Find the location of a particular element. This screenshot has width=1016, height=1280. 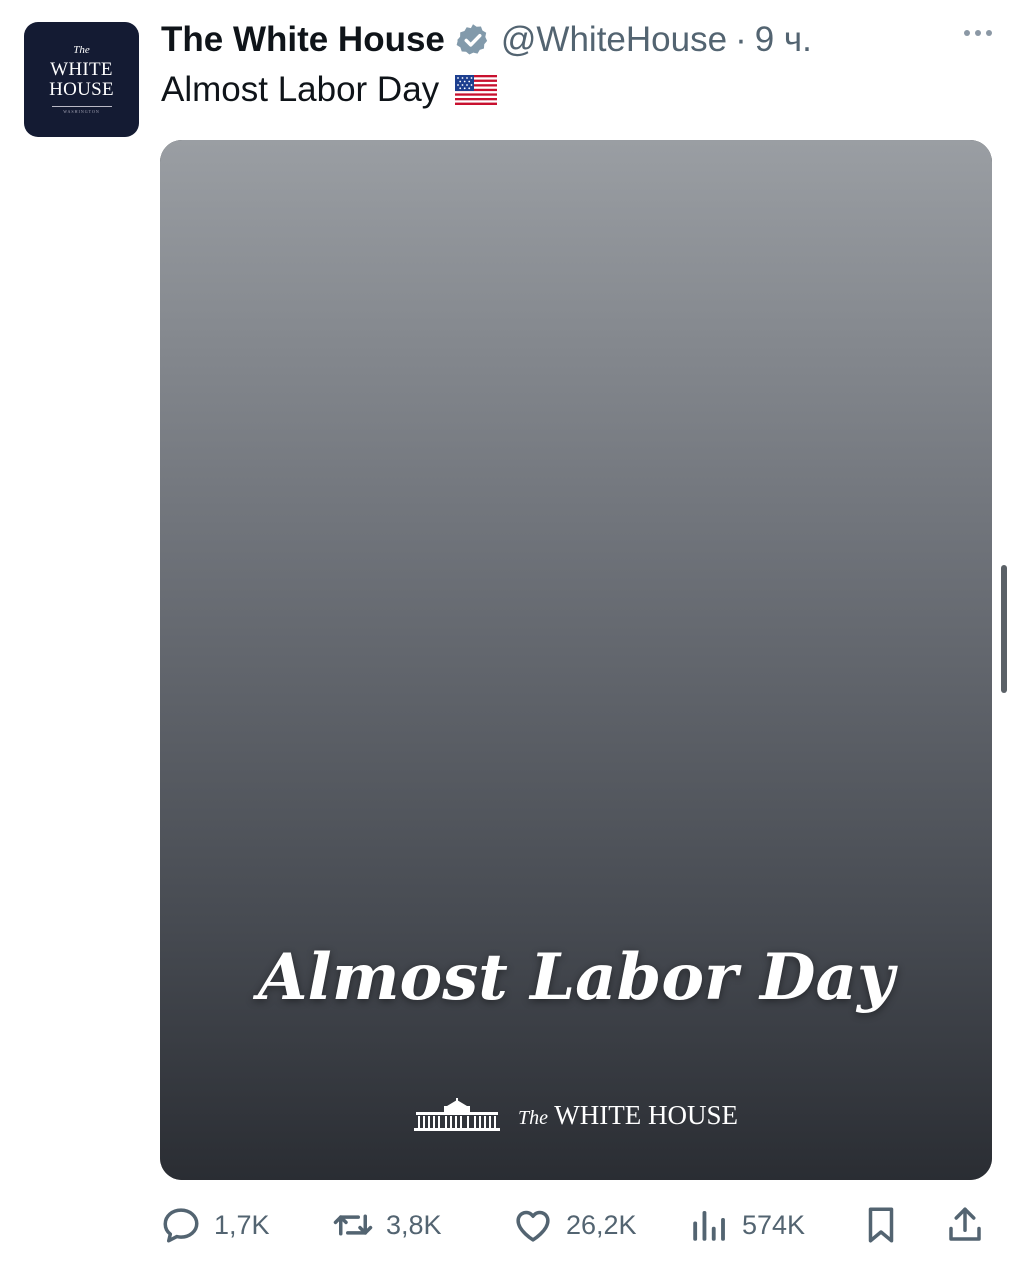

tweet-text: Almost Labor Day is located at coordinates (329, 90).